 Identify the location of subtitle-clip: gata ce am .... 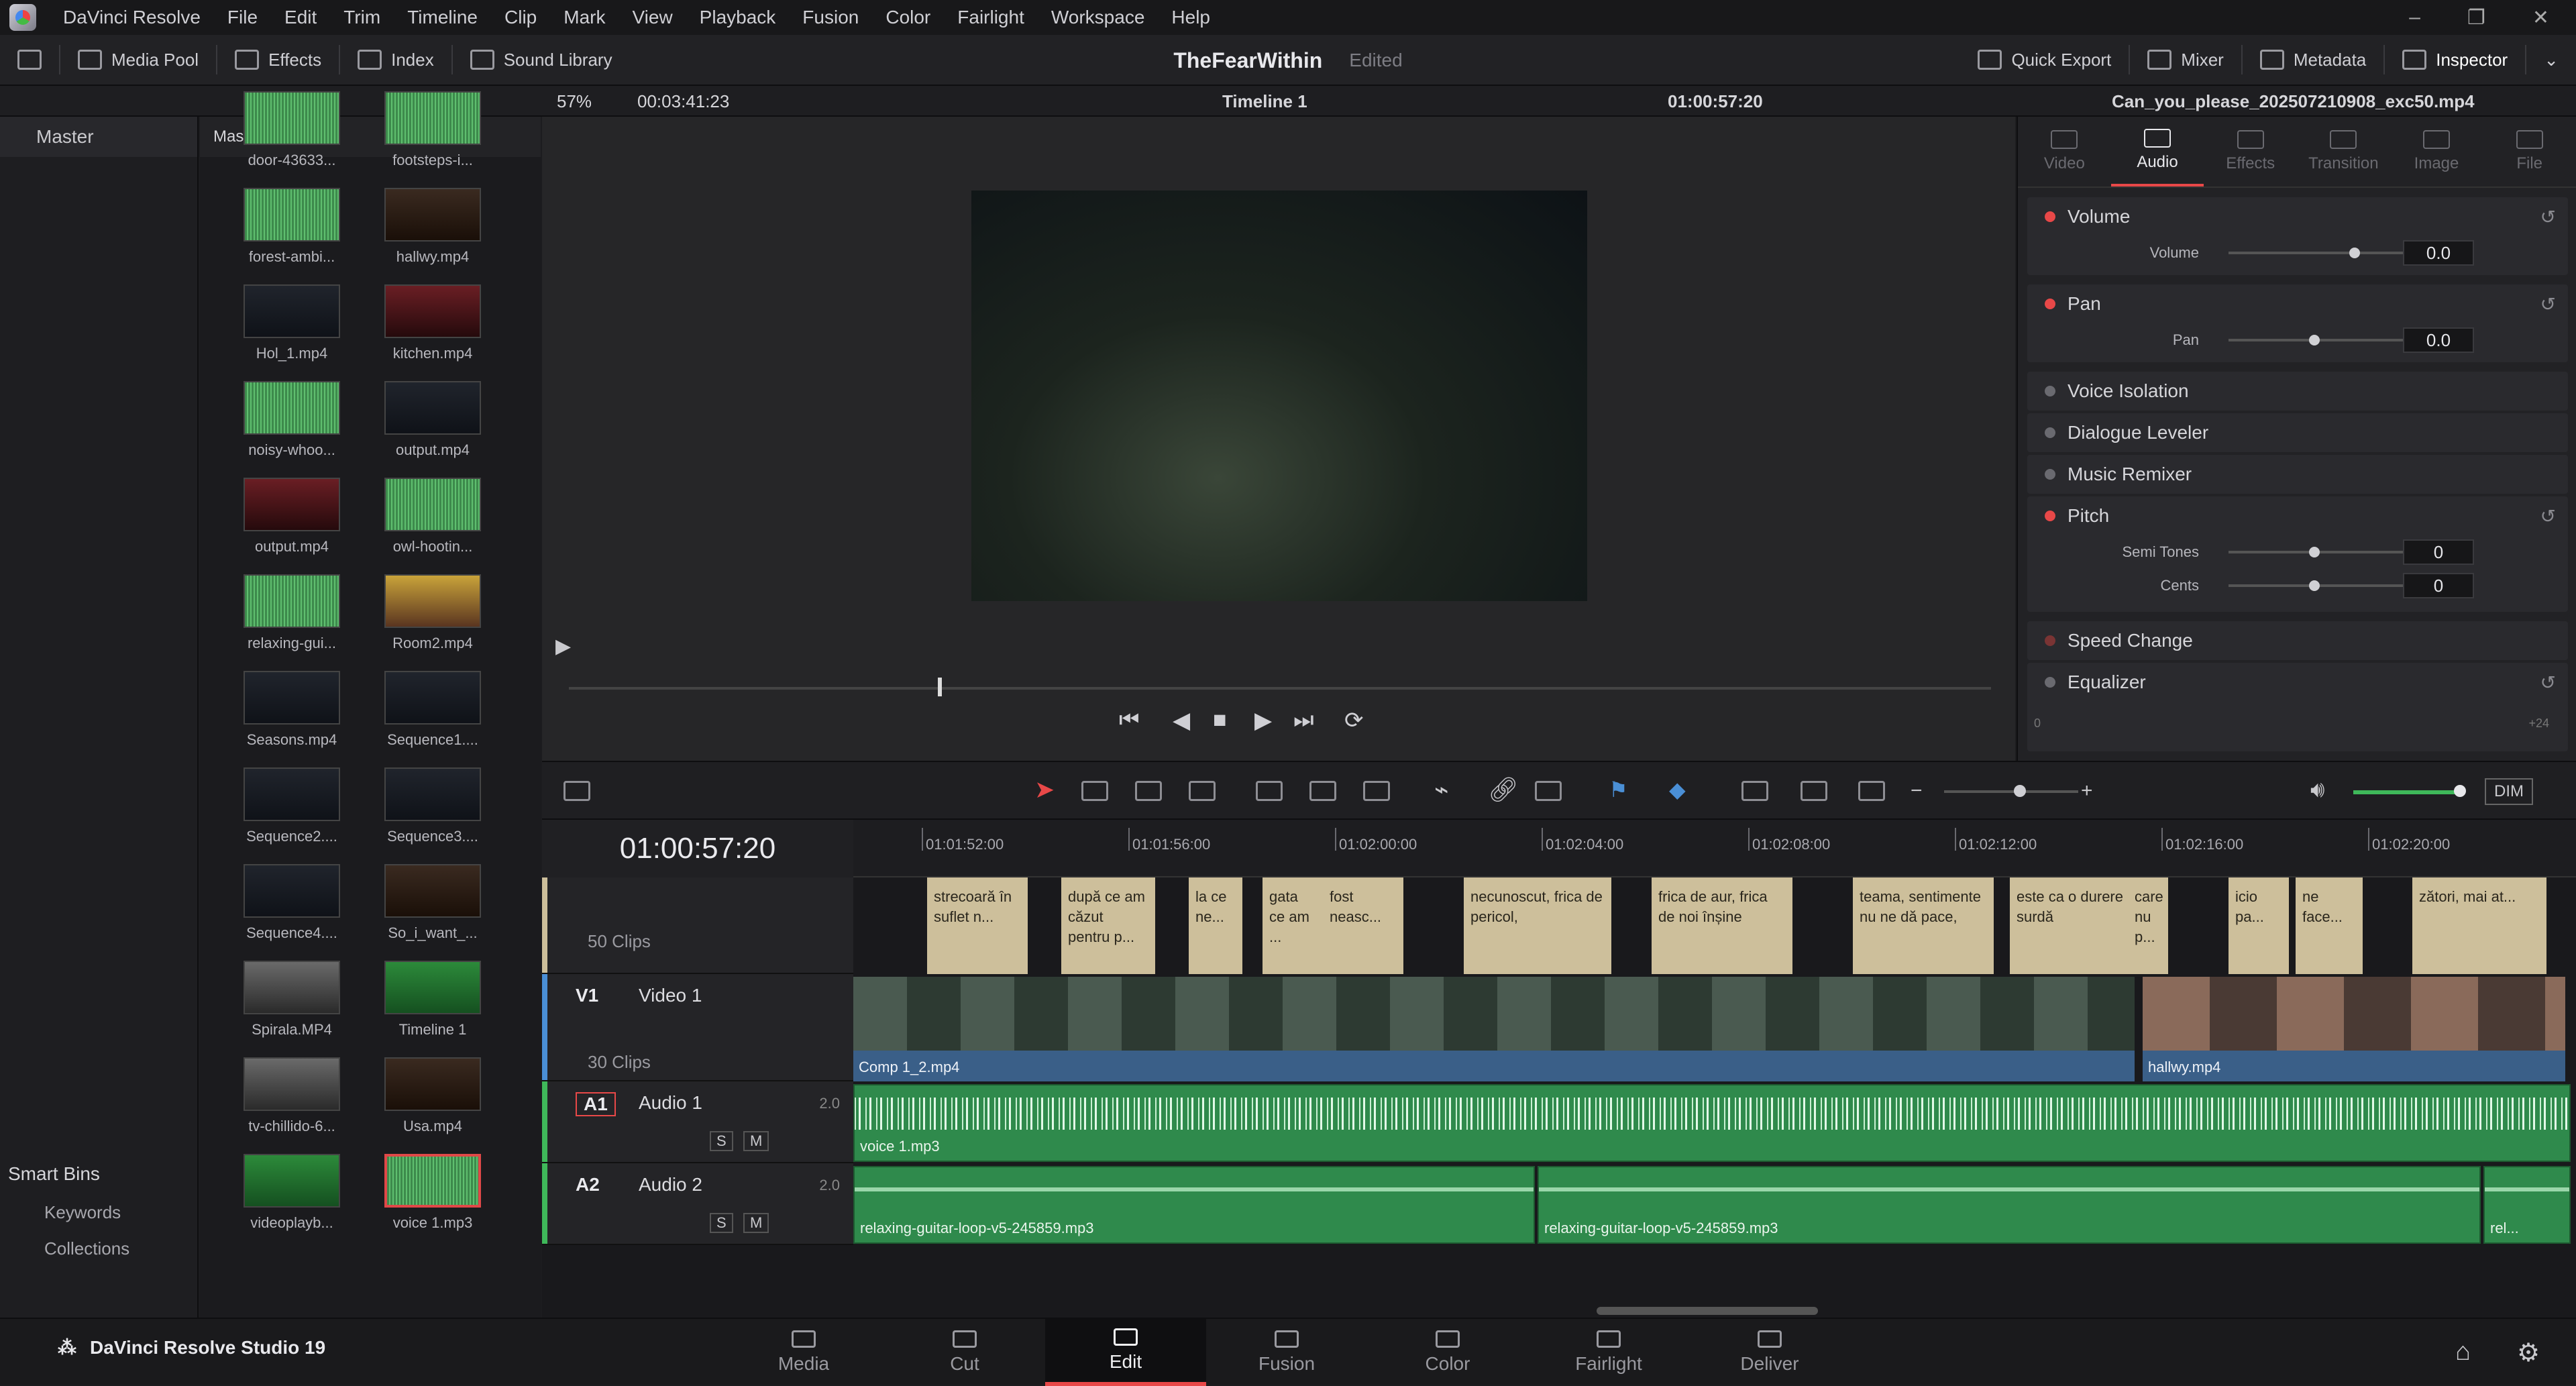
(1293, 925).